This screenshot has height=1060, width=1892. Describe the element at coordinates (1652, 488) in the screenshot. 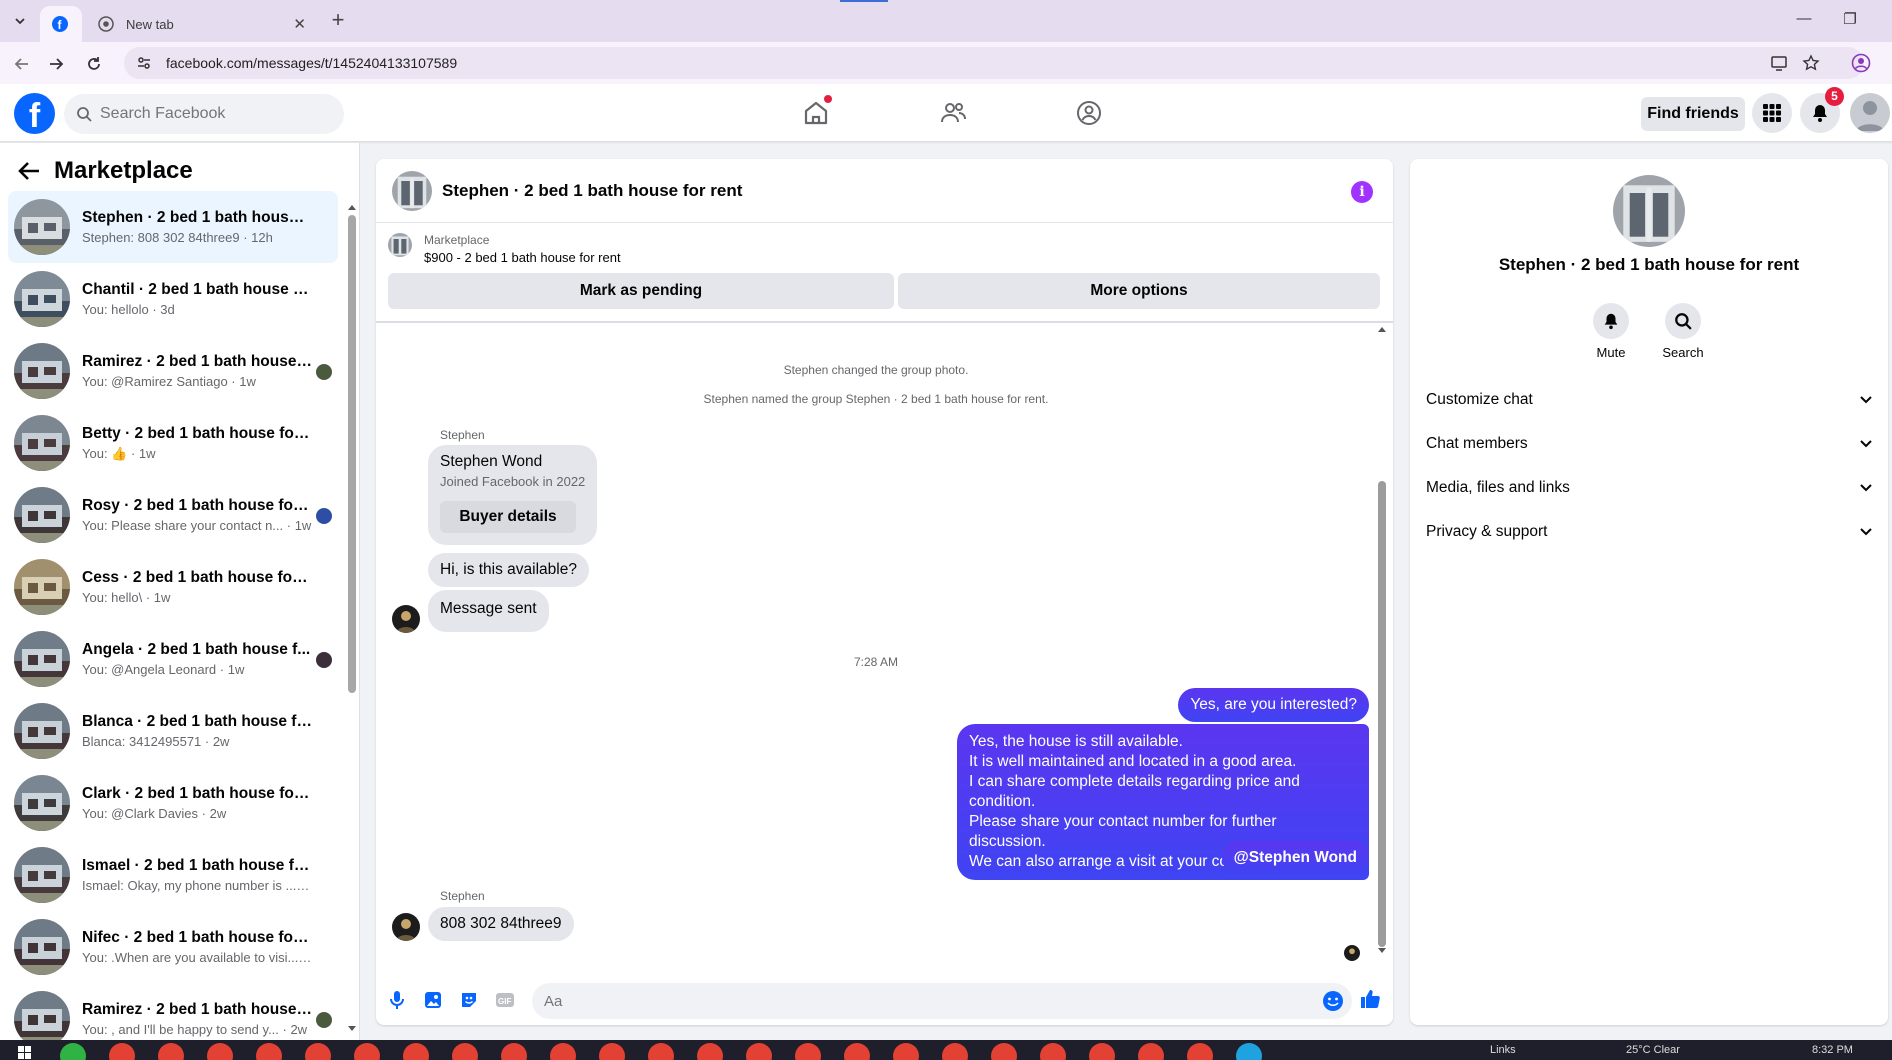

I see `media-files-links-section: Media, files and links` at that location.